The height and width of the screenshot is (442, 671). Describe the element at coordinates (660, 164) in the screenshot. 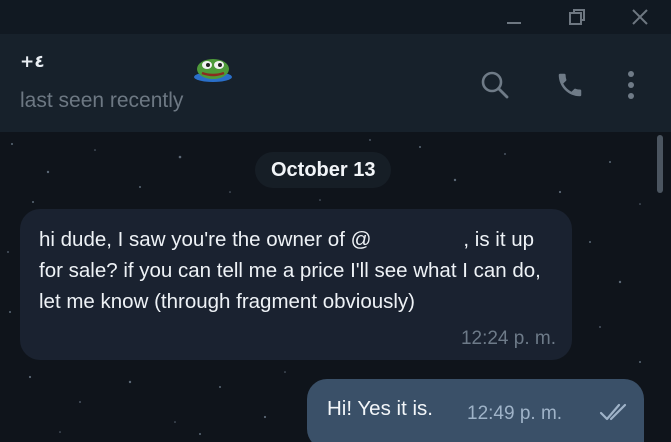

I see `chat-scrollbar` at that location.